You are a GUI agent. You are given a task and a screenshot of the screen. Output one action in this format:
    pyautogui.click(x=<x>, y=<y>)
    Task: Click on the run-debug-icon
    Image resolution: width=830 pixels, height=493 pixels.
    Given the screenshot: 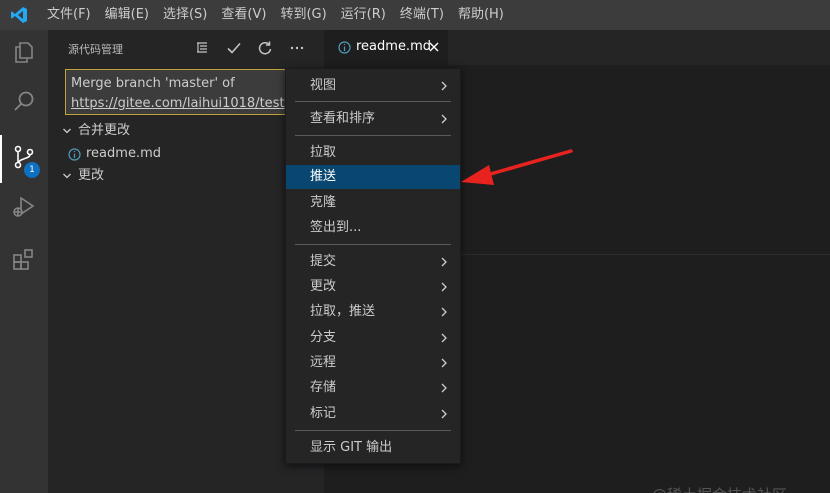 What is the action you would take?
    pyautogui.click(x=24, y=209)
    